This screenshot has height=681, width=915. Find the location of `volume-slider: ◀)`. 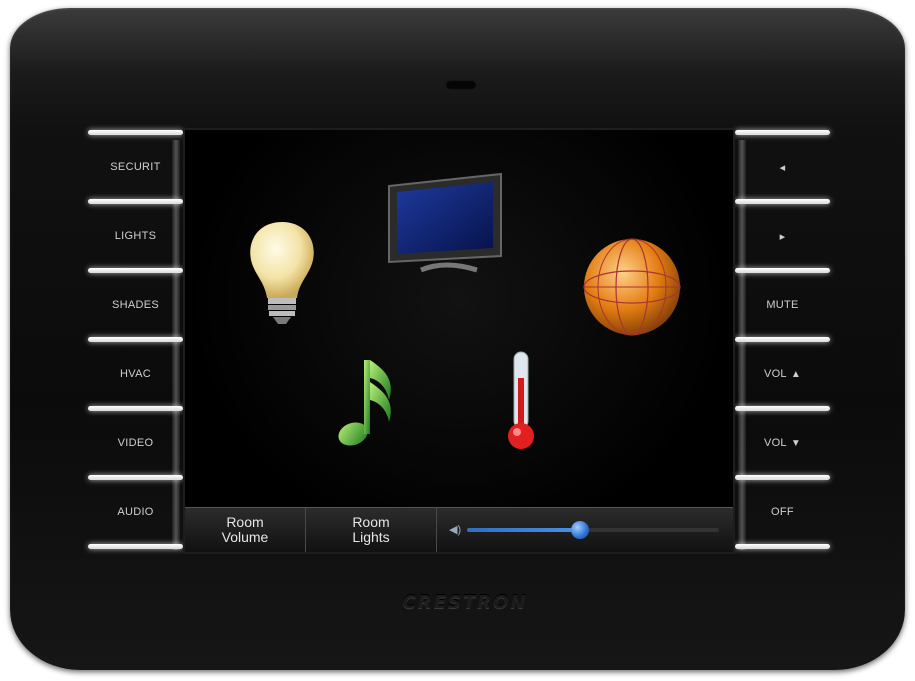

volume-slider: ◀) is located at coordinates (585, 530).